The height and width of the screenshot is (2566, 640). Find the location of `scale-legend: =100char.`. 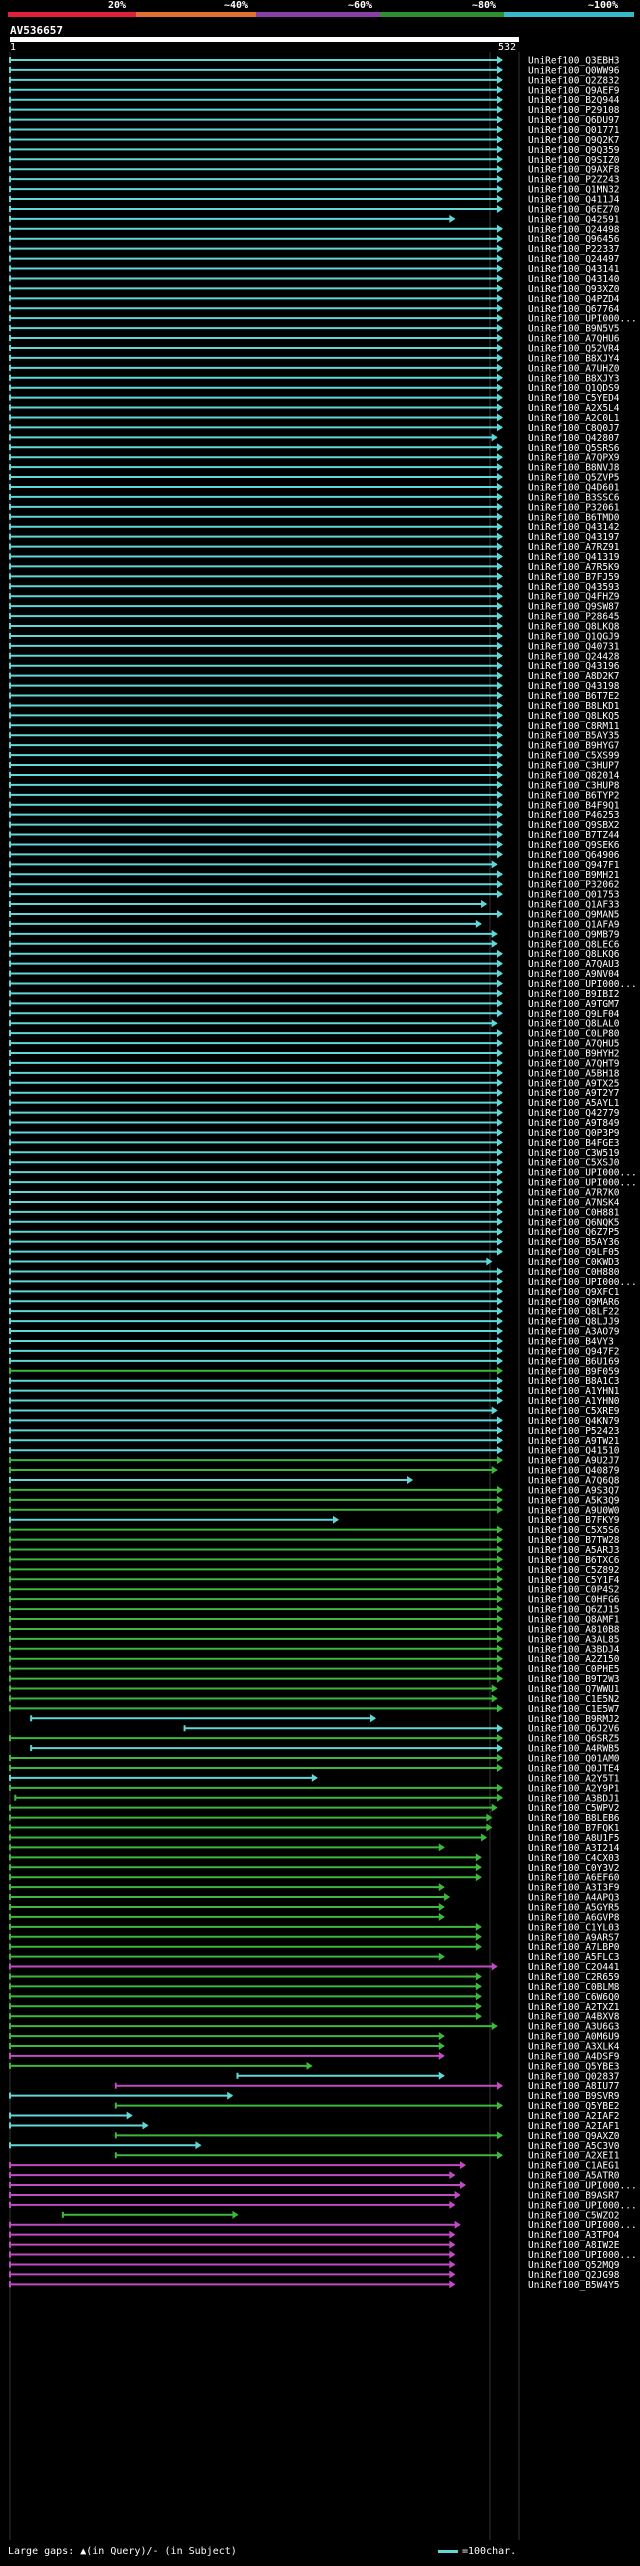

scale-legend: =100char. is located at coordinates (477, 2551).